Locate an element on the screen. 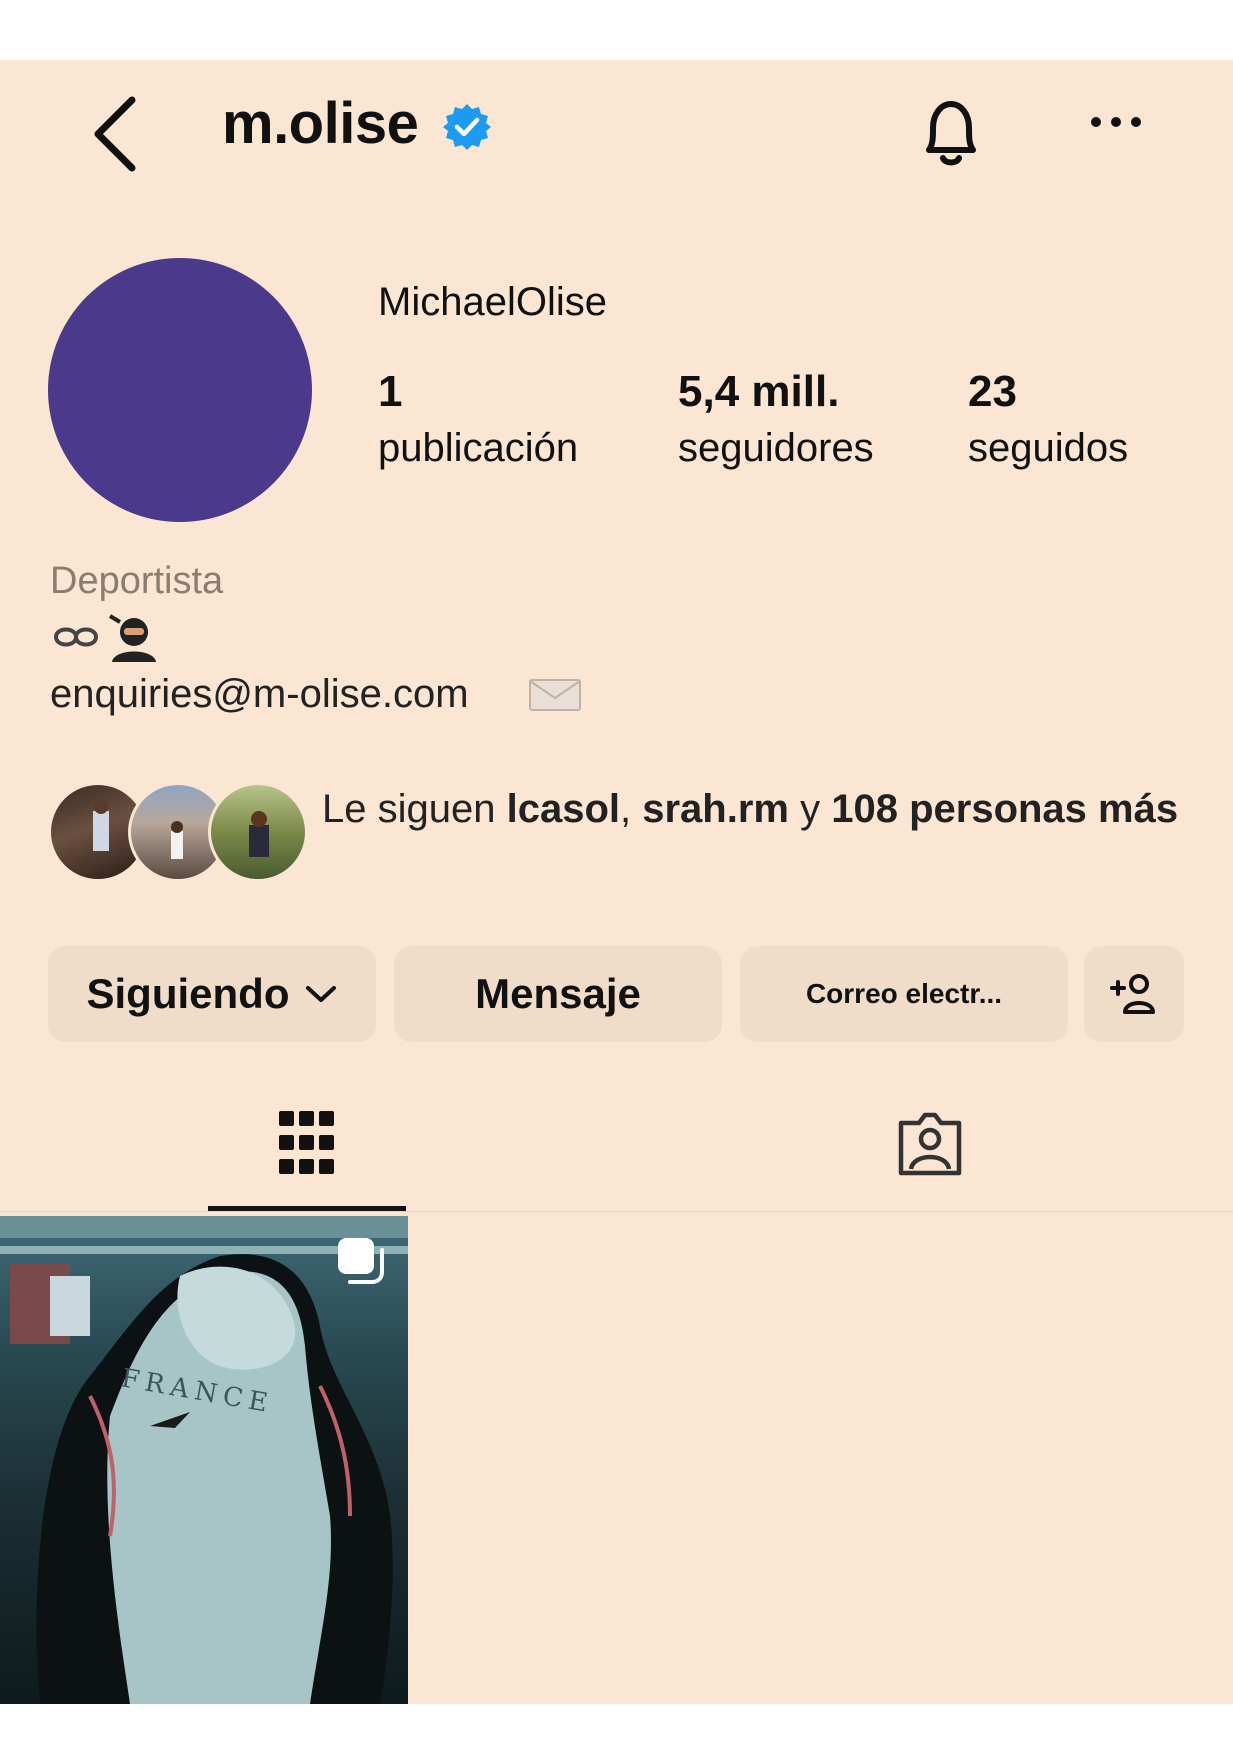 This screenshot has height=1764, width=1233. stat-posts-label: publicación is located at coordinates (478, 448).